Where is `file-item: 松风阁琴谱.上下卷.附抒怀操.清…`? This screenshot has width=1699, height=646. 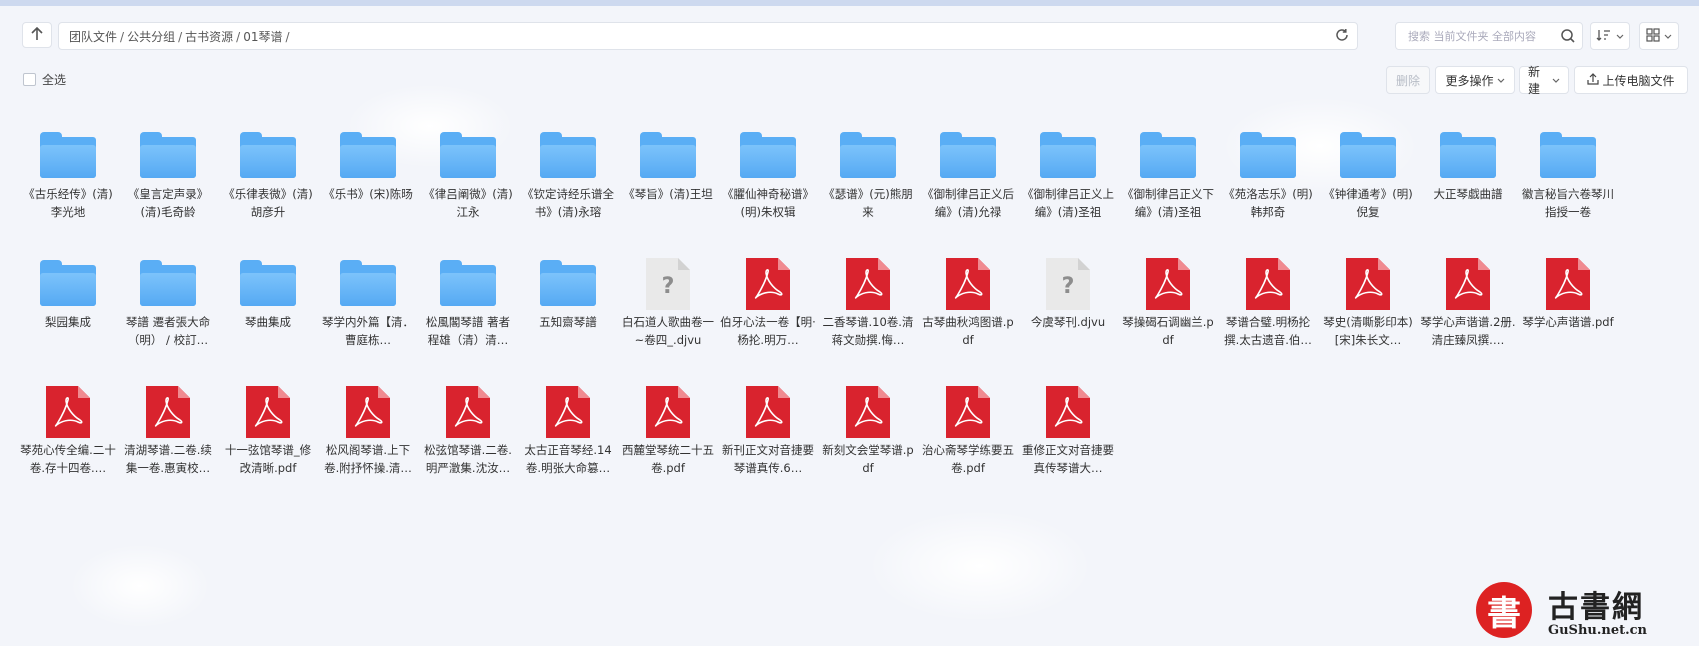
file-item: 松风阁琴谱.上下卷.附抒怀操.清… is located at coordinates (368, 436).